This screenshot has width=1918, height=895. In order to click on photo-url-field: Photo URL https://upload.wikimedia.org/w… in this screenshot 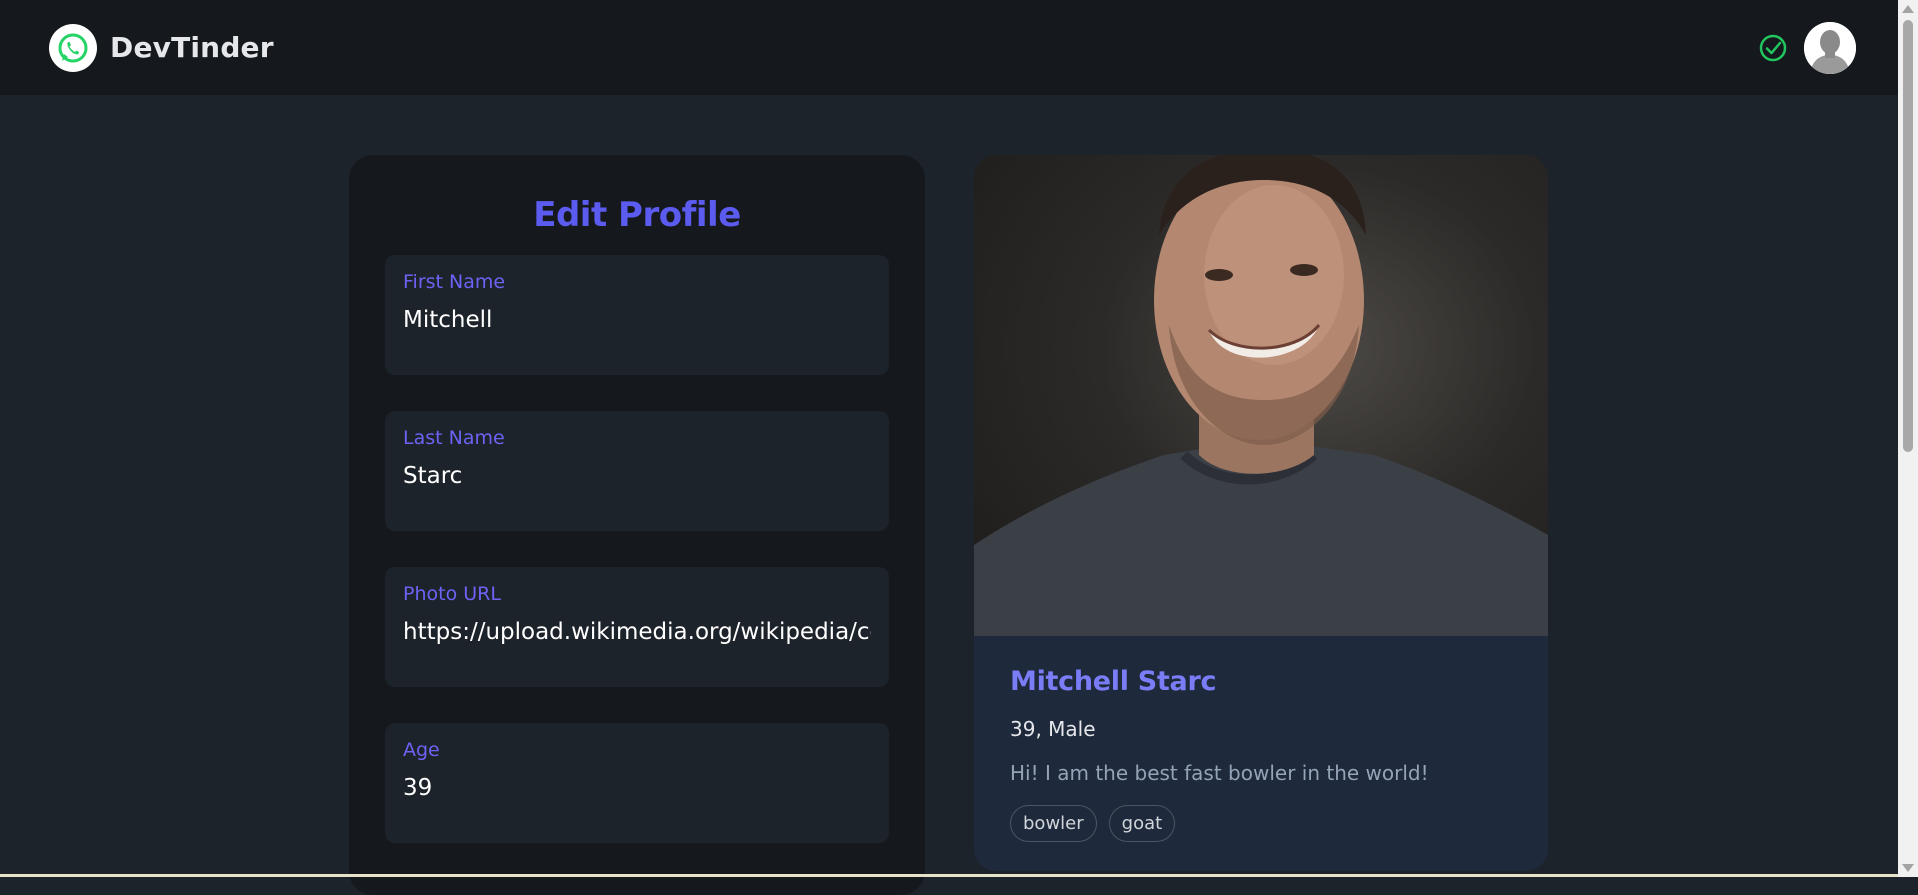, I will do `click(637, 627)`.